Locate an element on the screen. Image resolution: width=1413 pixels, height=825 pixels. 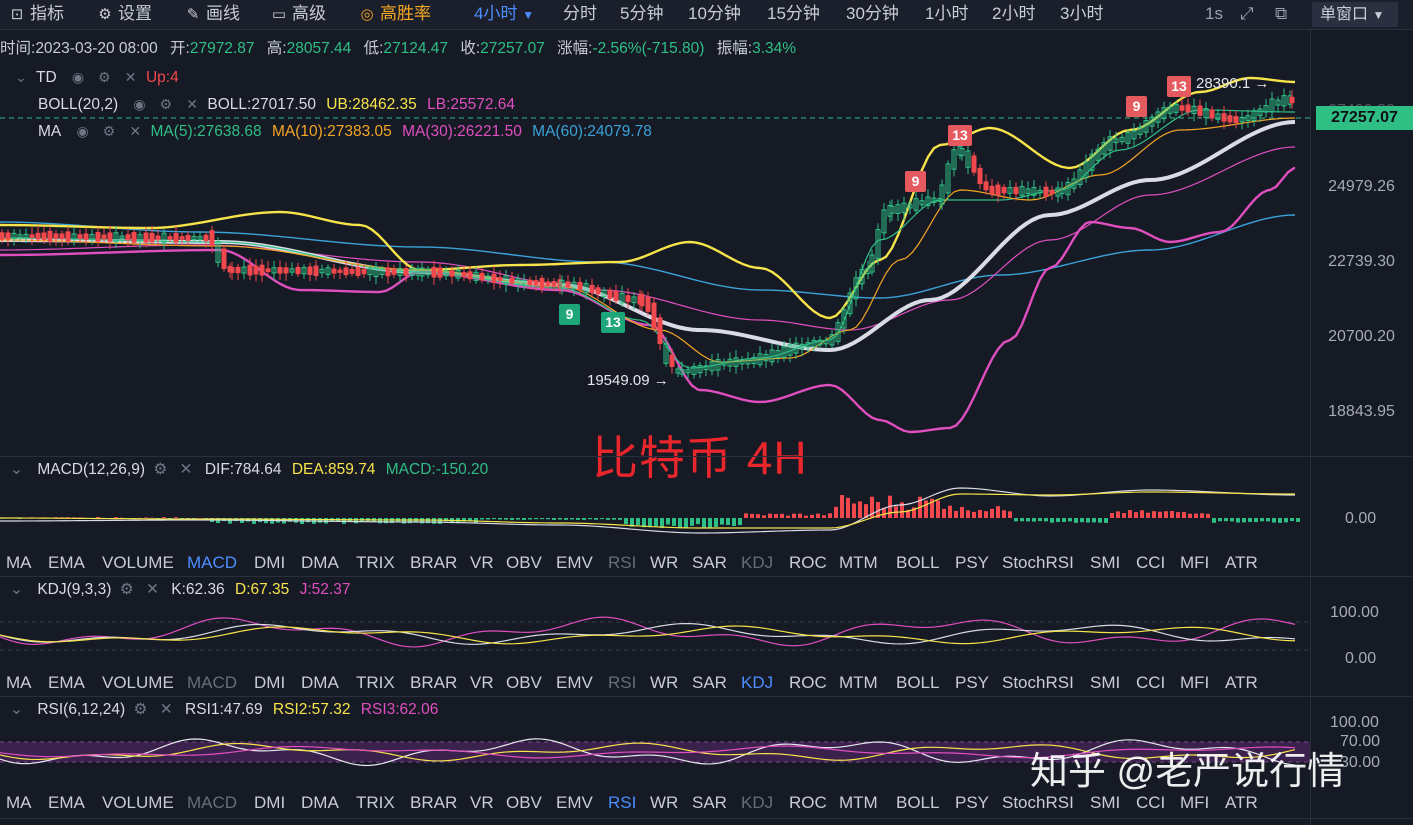
collapse-icon: ⌄ is located at coordinates (21, 77).